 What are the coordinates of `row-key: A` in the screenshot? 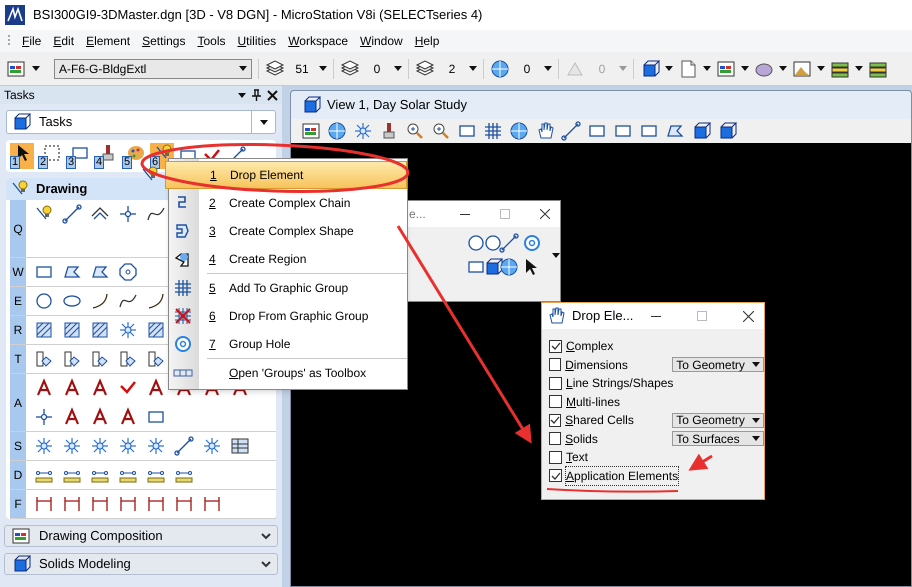 It's located at (18, 402).